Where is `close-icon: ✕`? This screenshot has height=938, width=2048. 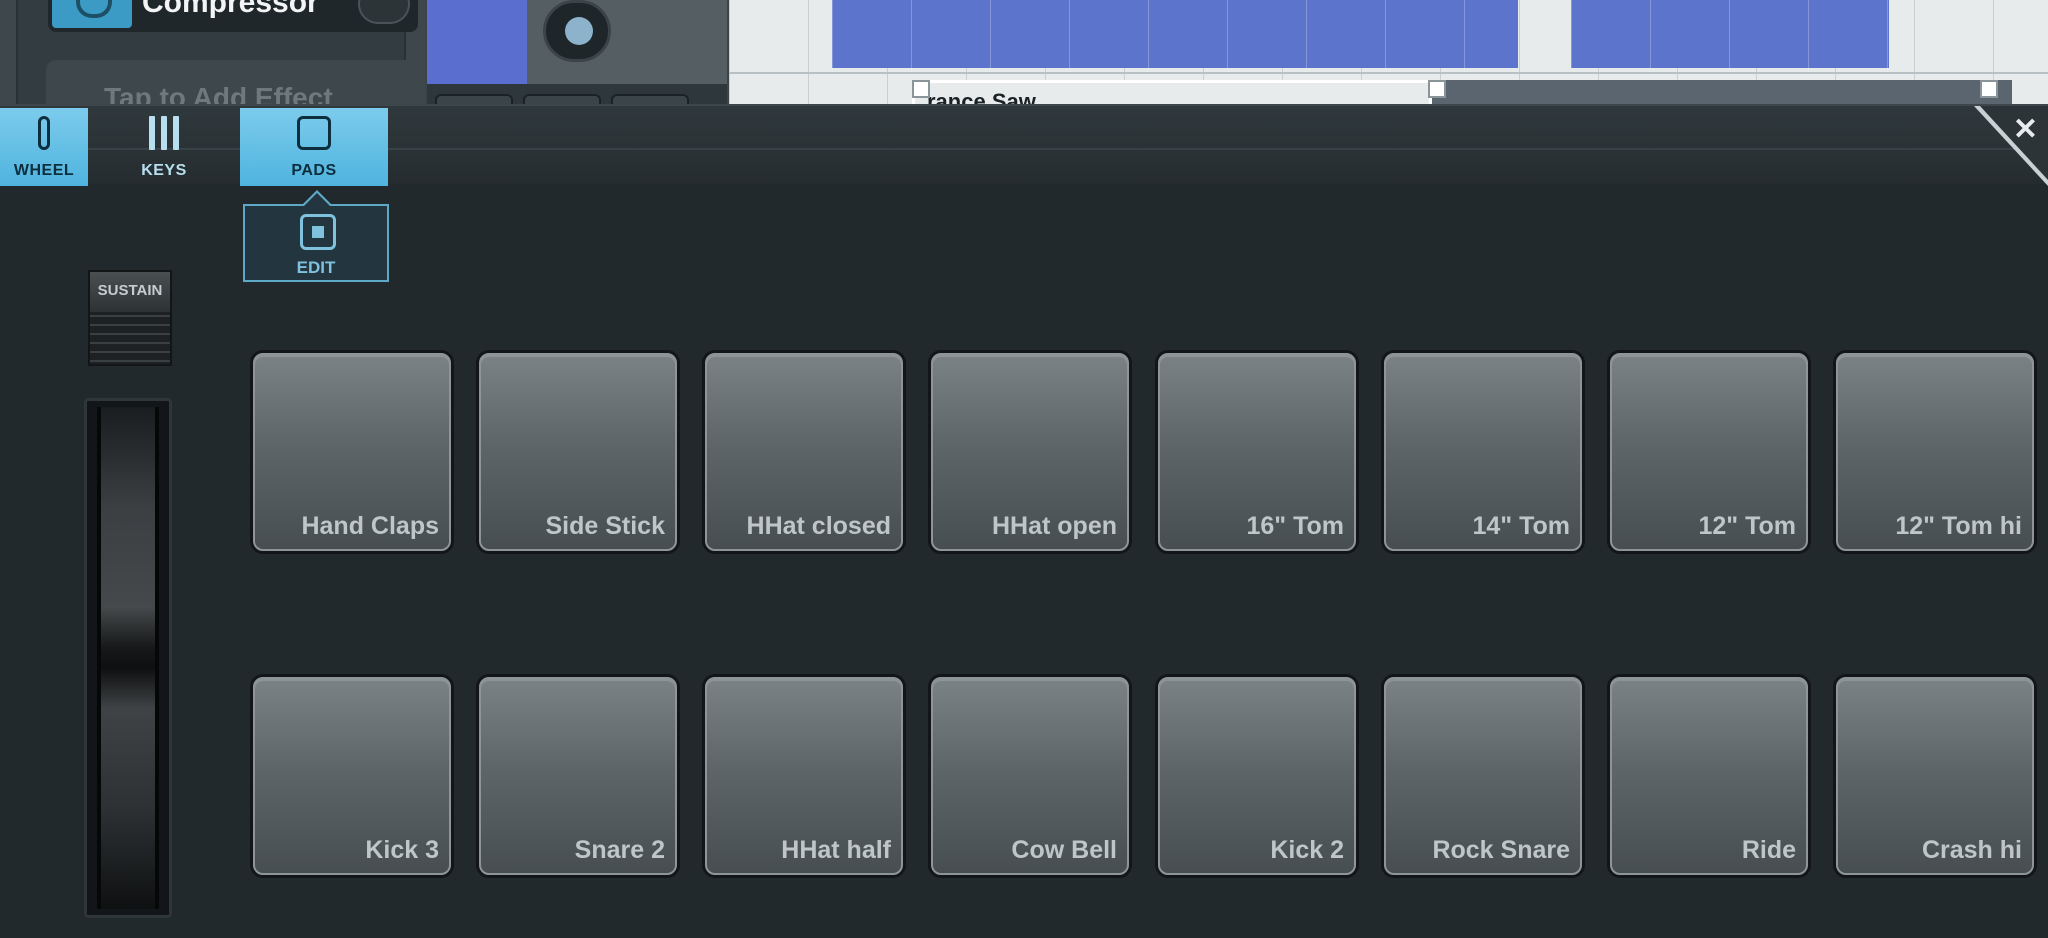 close-icon: ✕ is located at coordinates (2025, 129).